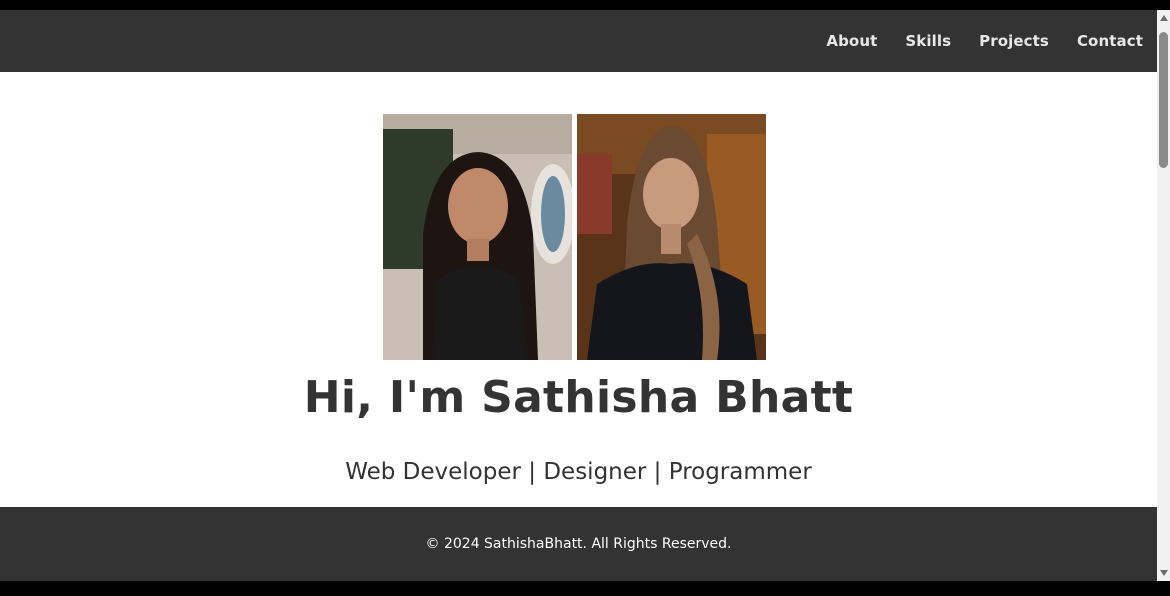 This screenshot has width=1170, height=596. Describe the element at coordinates (575, 237) in the screenshot. I see `profile-photos` at that location.